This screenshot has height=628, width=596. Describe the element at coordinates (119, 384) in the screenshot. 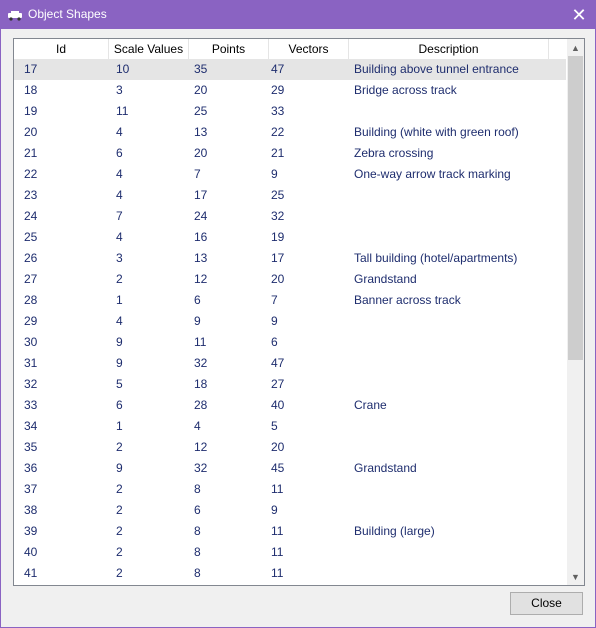

I see `cell-scale-values: 5` at that location.